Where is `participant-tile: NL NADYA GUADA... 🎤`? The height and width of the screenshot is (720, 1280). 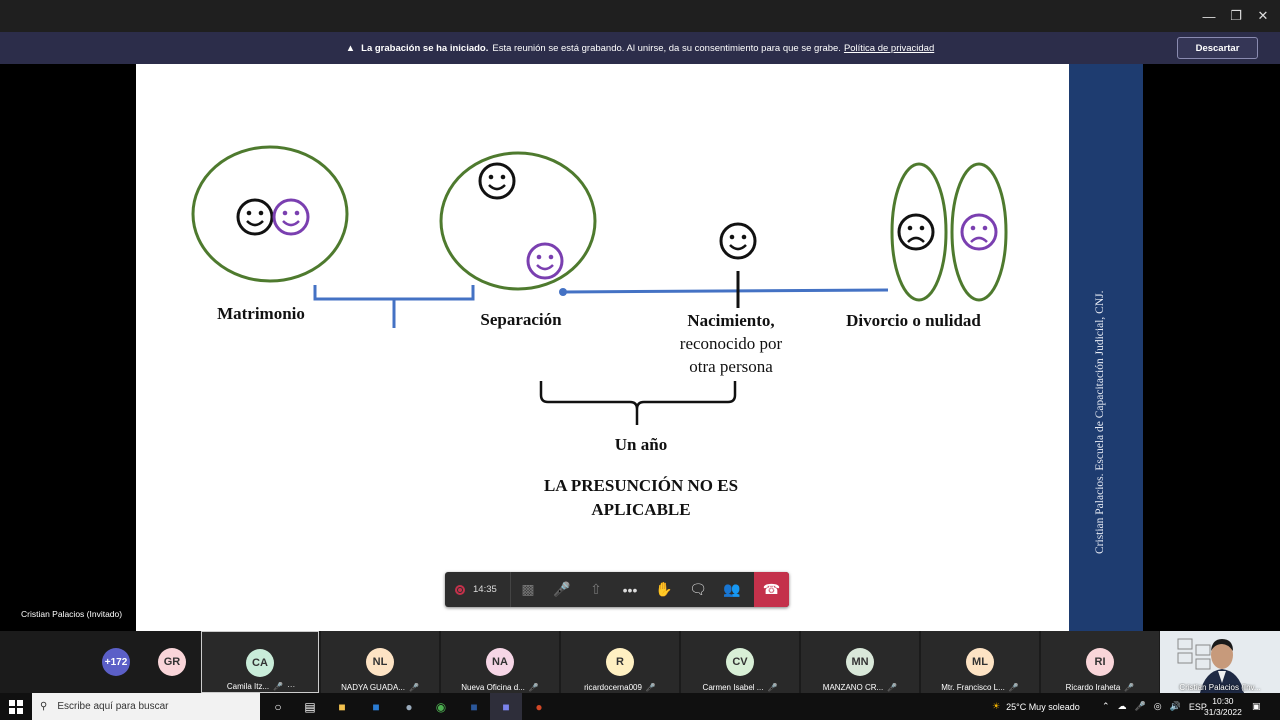 participant-tile: NL NADYA GUADA... 🎤 is located at coordinates (380, 662).